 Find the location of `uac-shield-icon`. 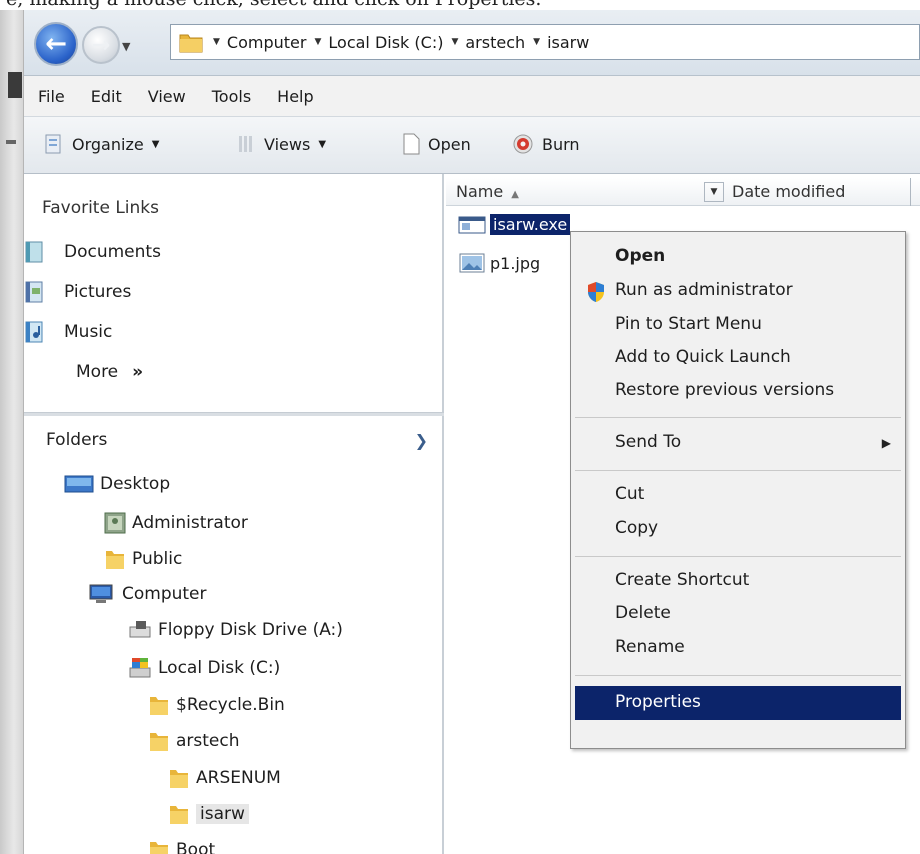

uac-shield-icon is located at coordinates (596, 292).